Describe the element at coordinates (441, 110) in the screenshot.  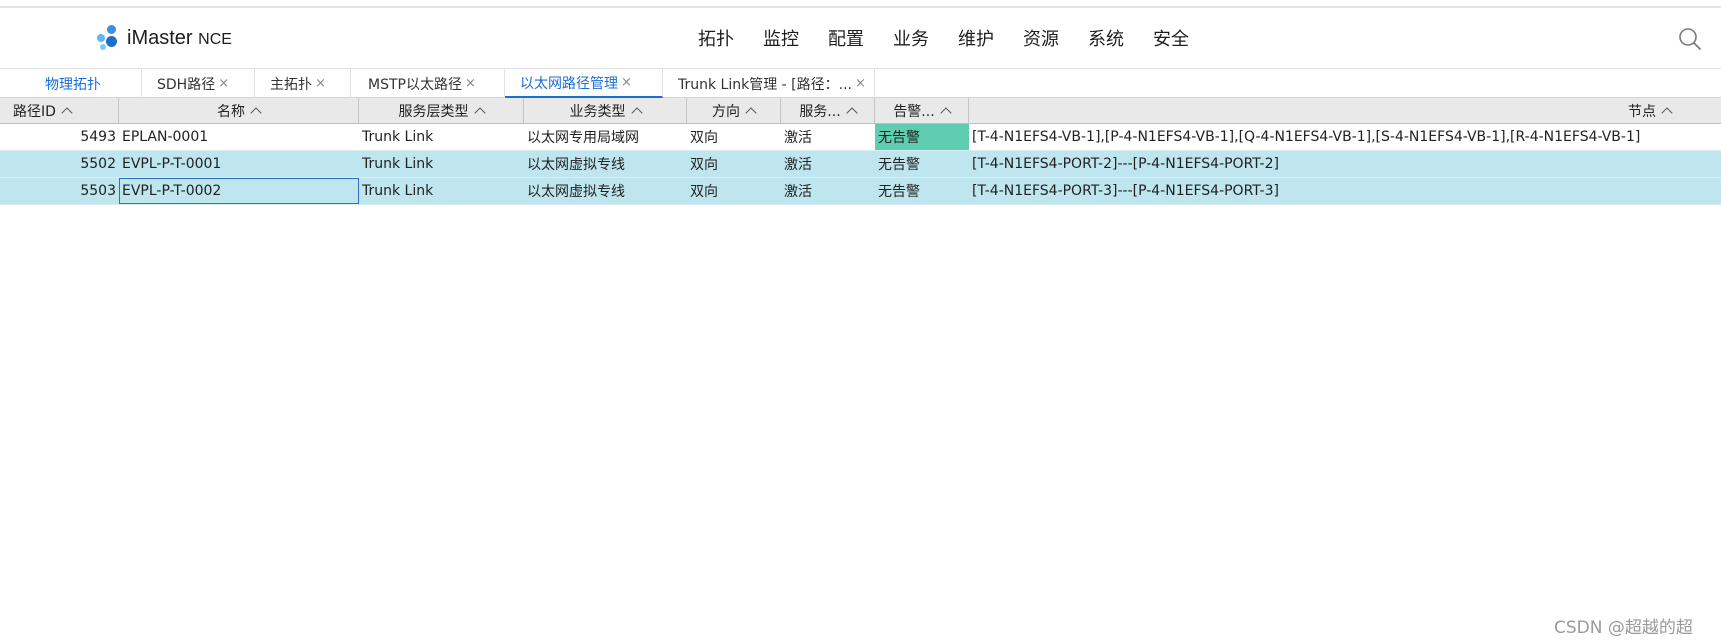
I see `column-header-service-layer-type: 服务层类型` at that location.